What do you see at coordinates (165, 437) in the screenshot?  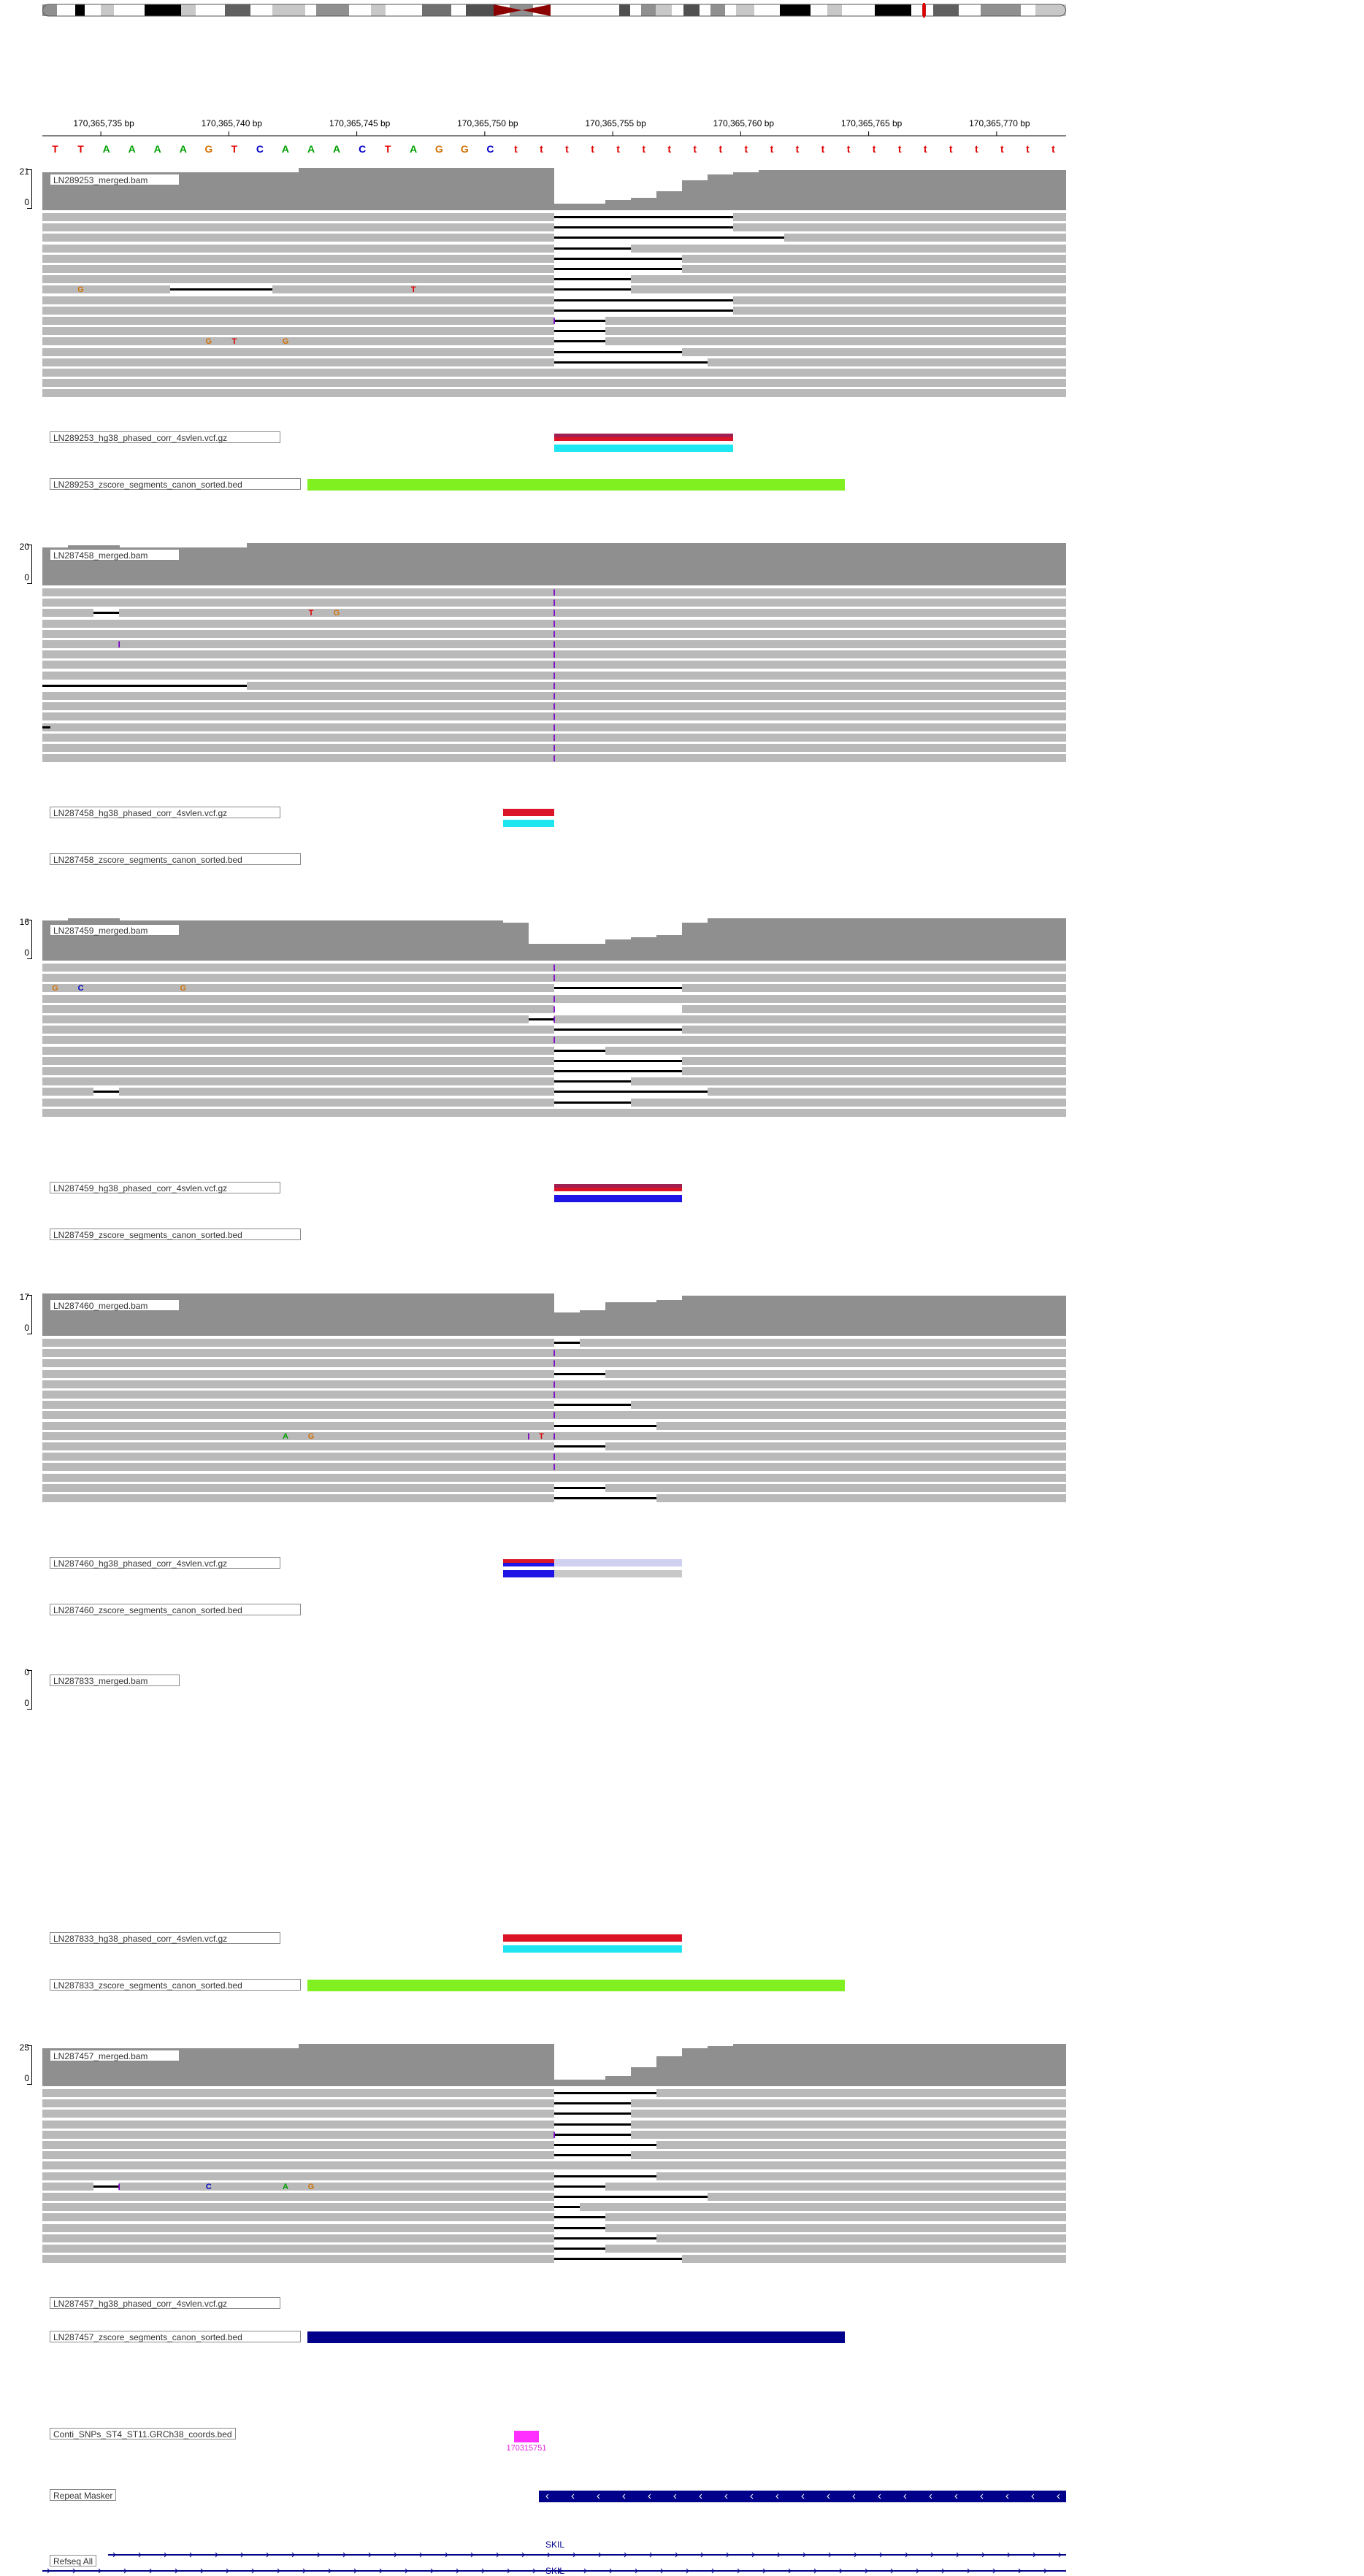 I see `vcf-track-label: LN289253_hg38_phased_corr_4svlen.vcf.gz` at bounding box center [165, 437].